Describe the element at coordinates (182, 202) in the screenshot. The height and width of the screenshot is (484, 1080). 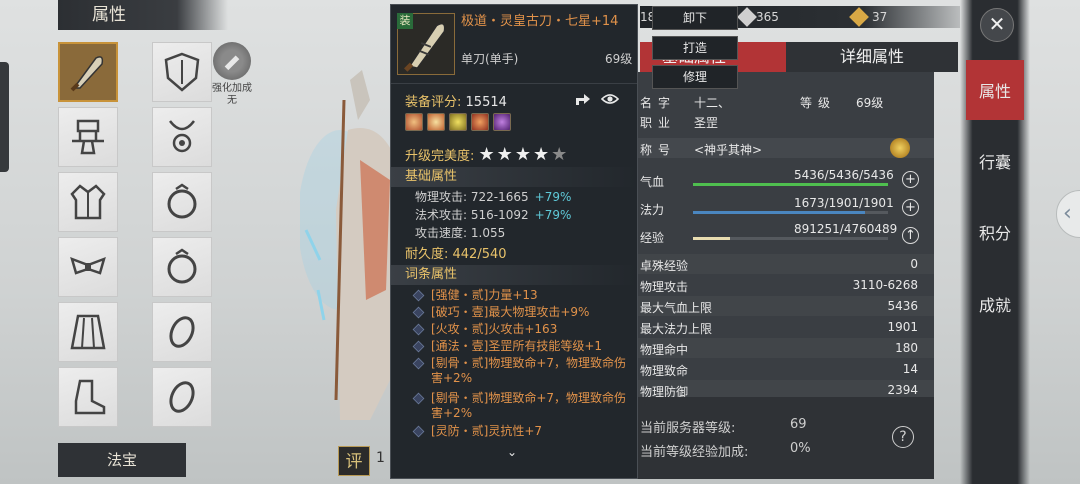
I see `ring-slot` at that location.